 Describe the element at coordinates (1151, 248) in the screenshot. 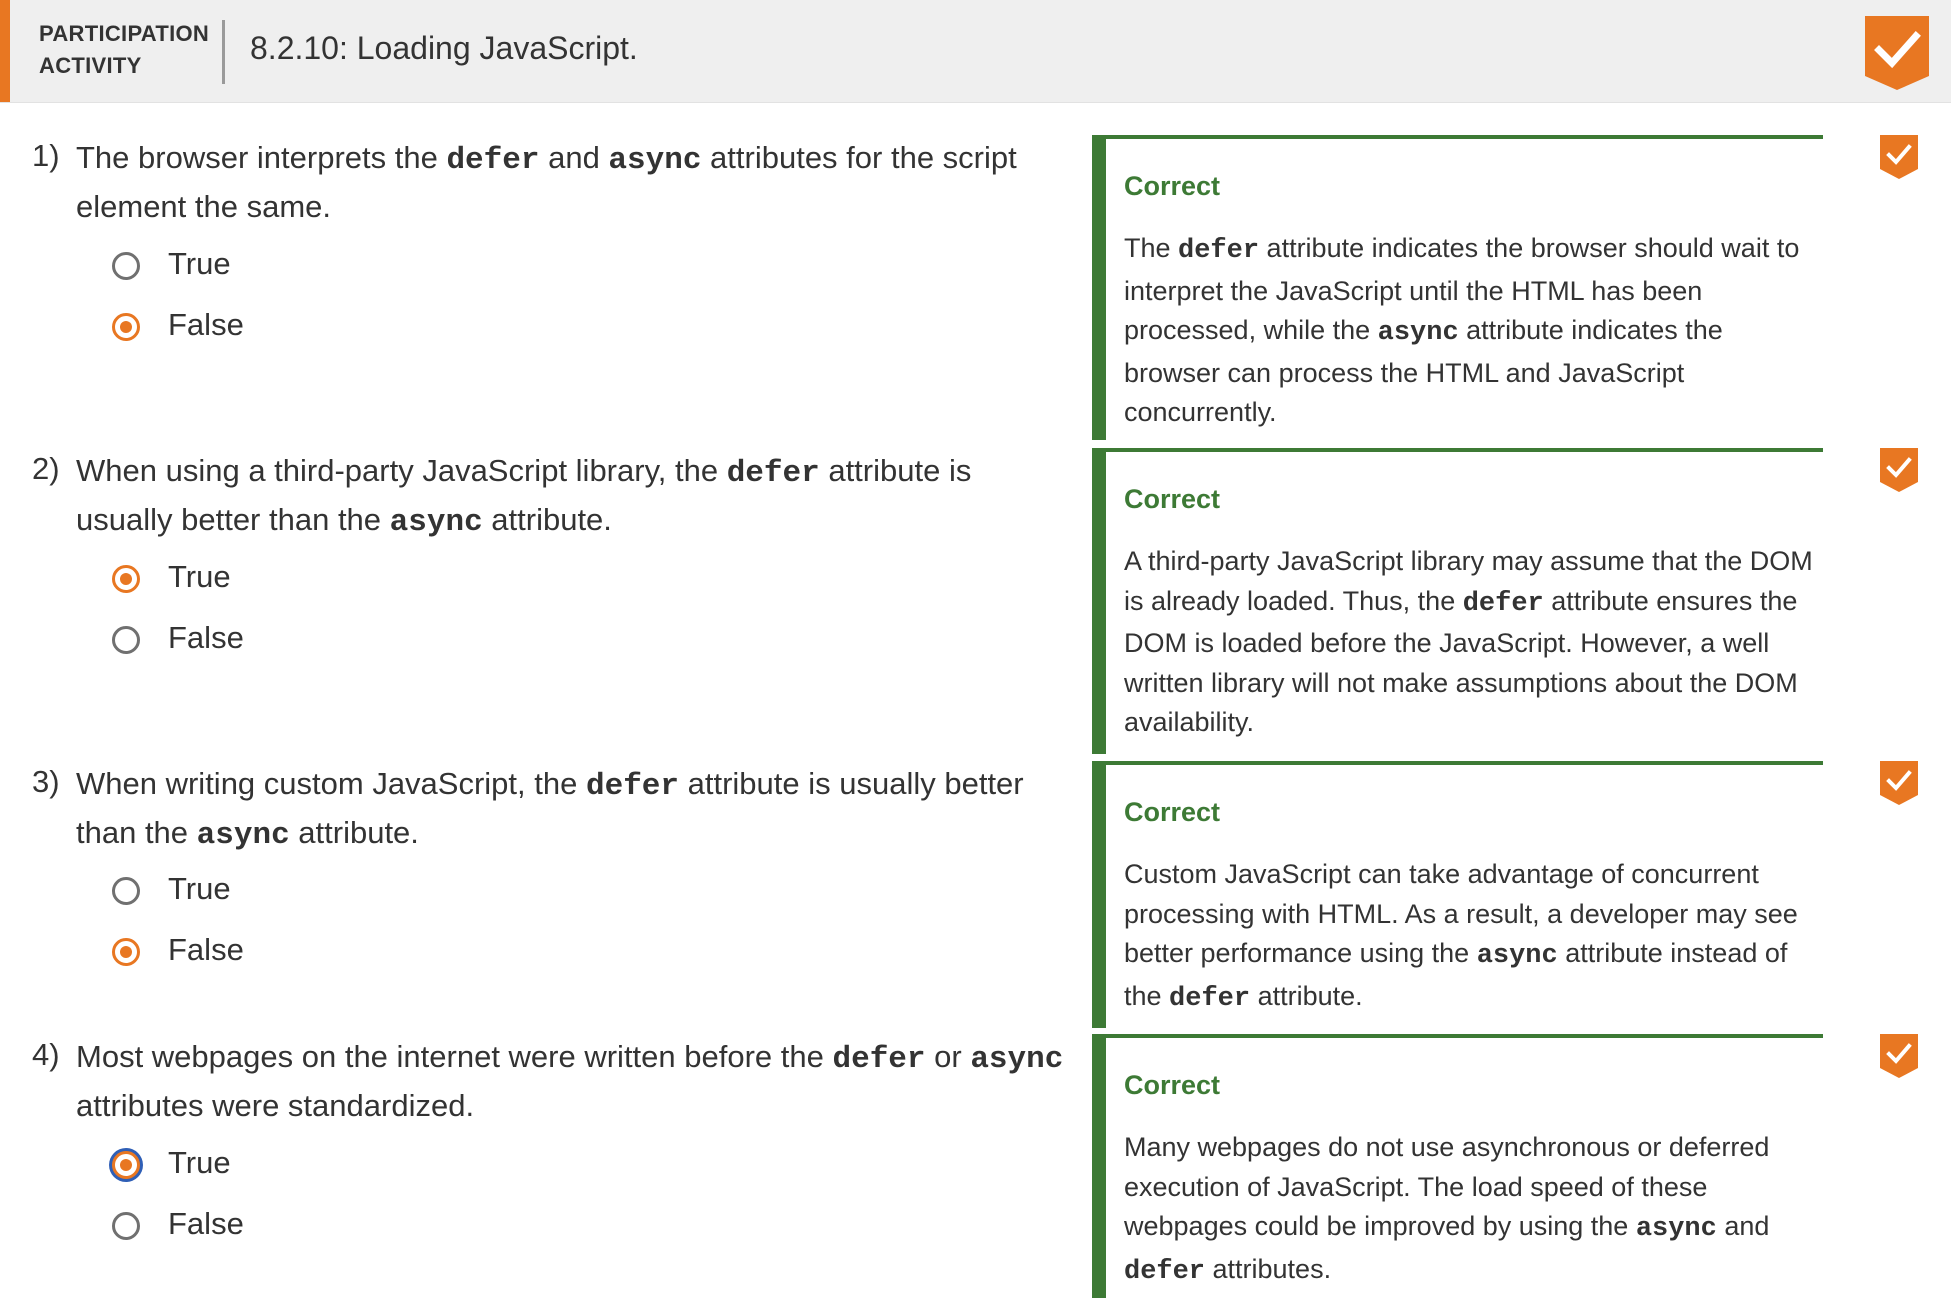

I see `text-segment: The` at that location.